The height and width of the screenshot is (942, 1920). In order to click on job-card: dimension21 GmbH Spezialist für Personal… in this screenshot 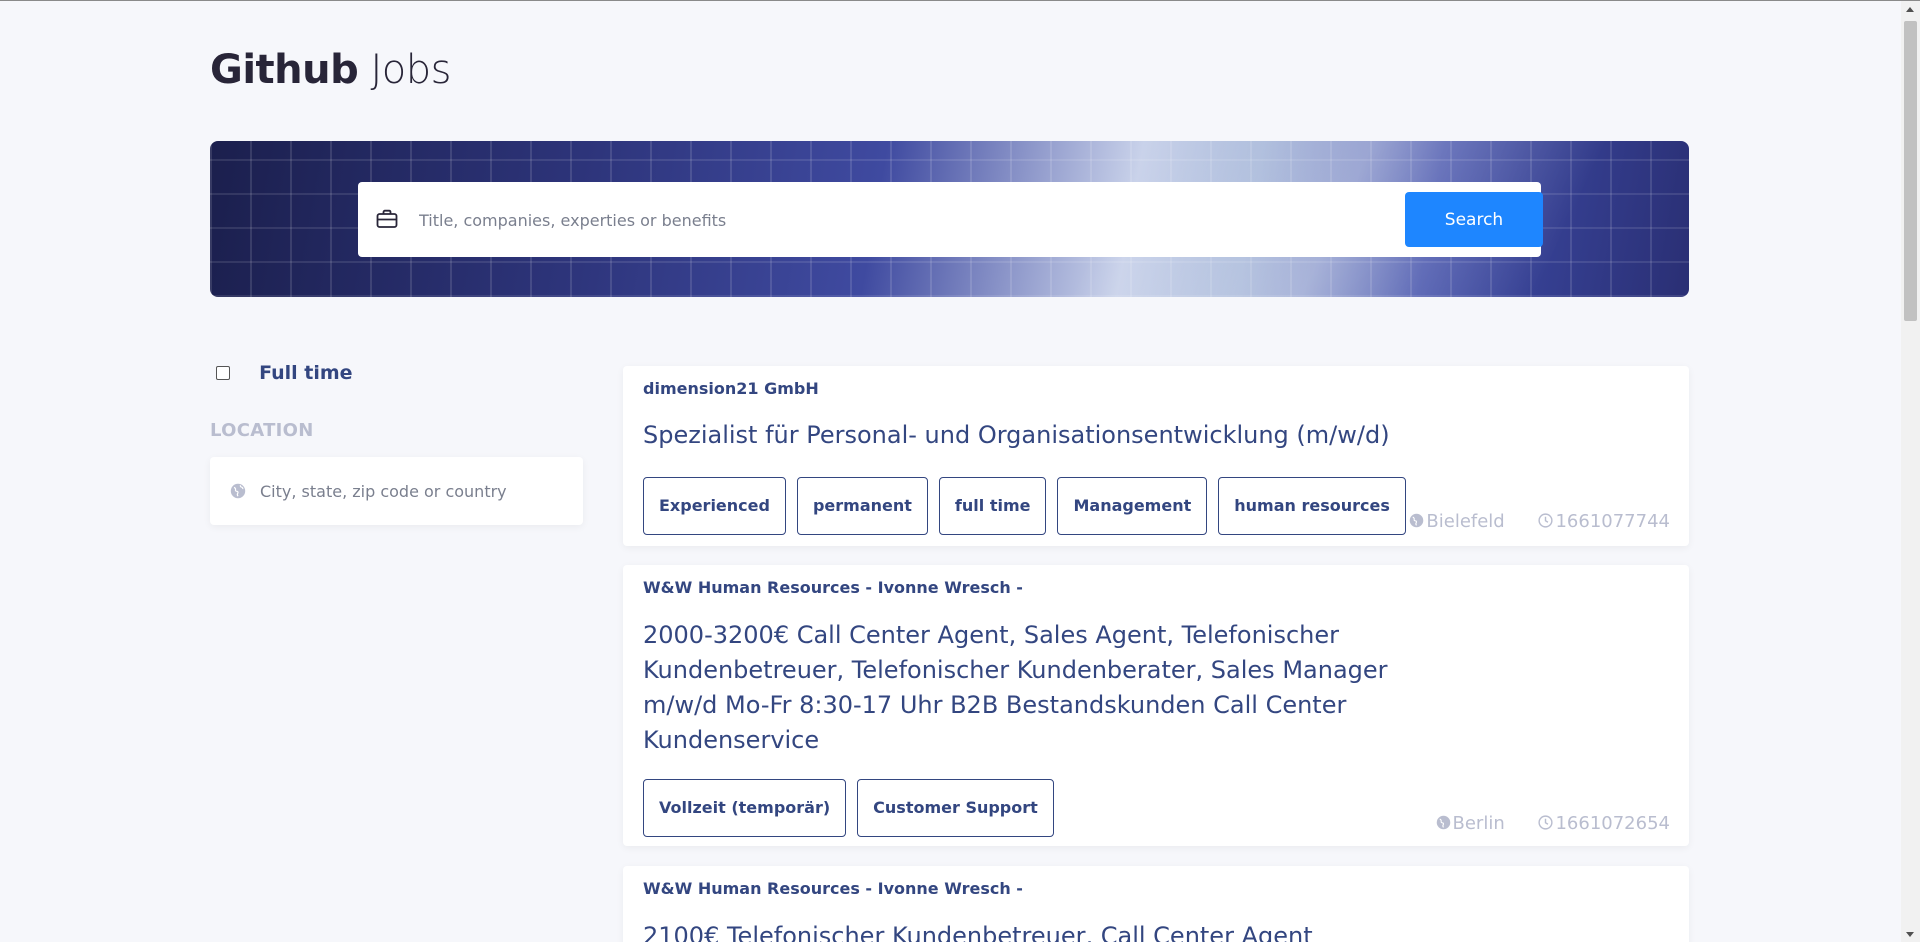, I will do `click(1156, 456)`.